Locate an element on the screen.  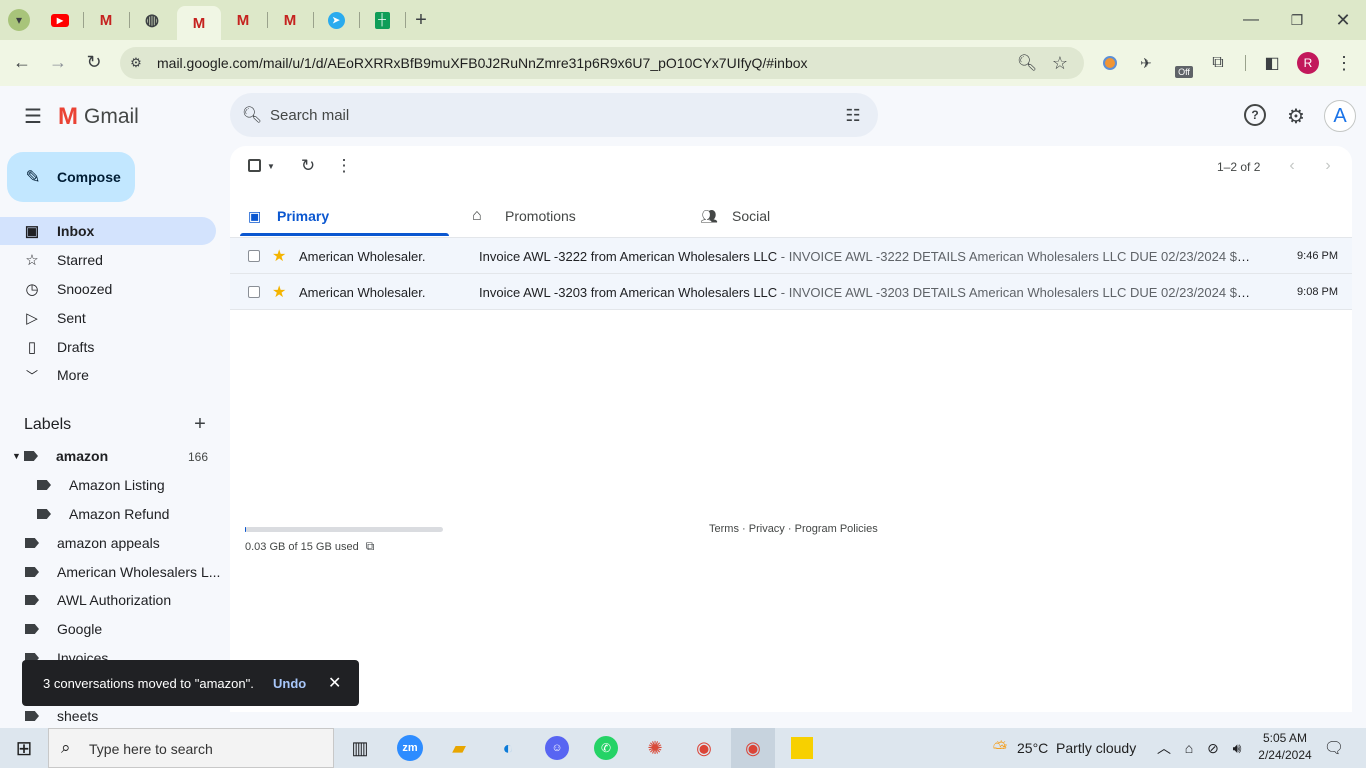
tab-primary: ▣ Primary is located at coordinates (344, 216).